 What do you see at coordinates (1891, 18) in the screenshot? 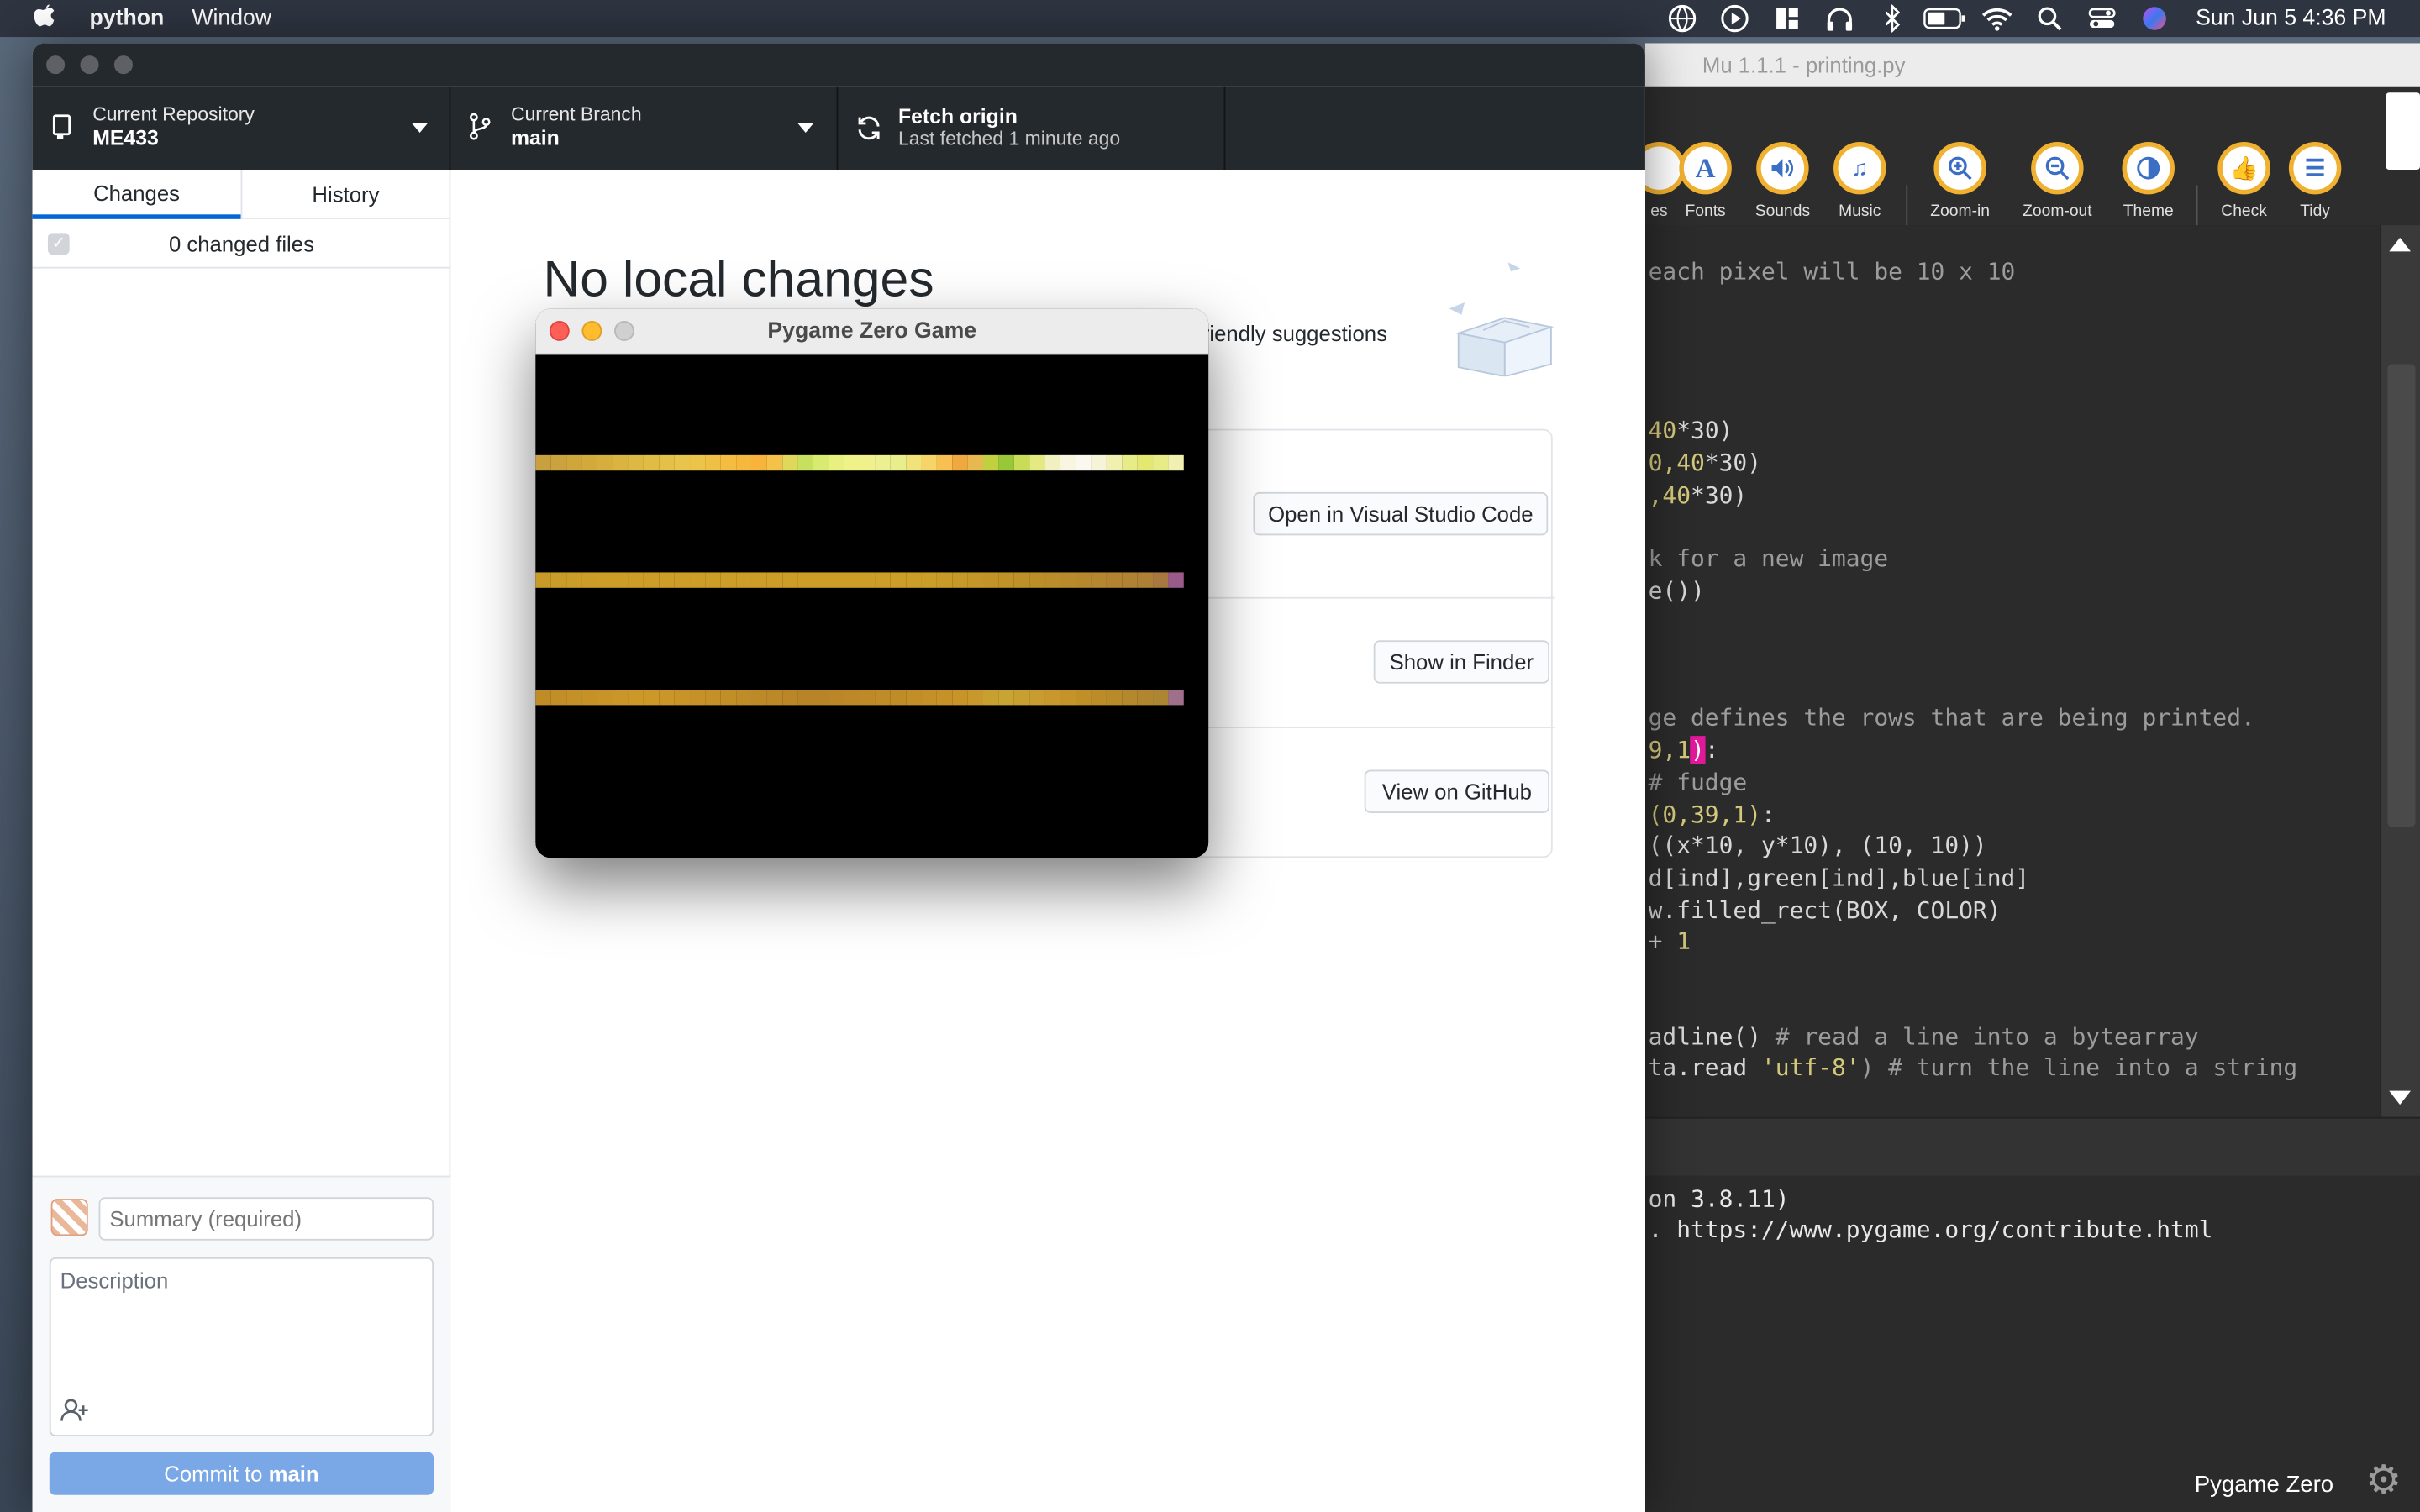
I see `bluetooth-icon` at bounding box center [1891, 18].